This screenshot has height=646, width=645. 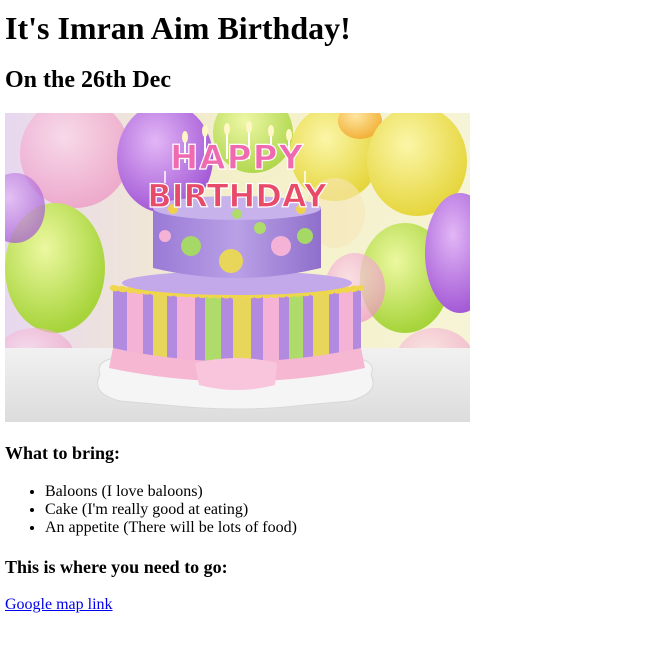 What do you see at coordinates (171, 510) in the screenshot?
I see `list-item: Cake (I'm really good at eating)` at bounding box center [171, 510].